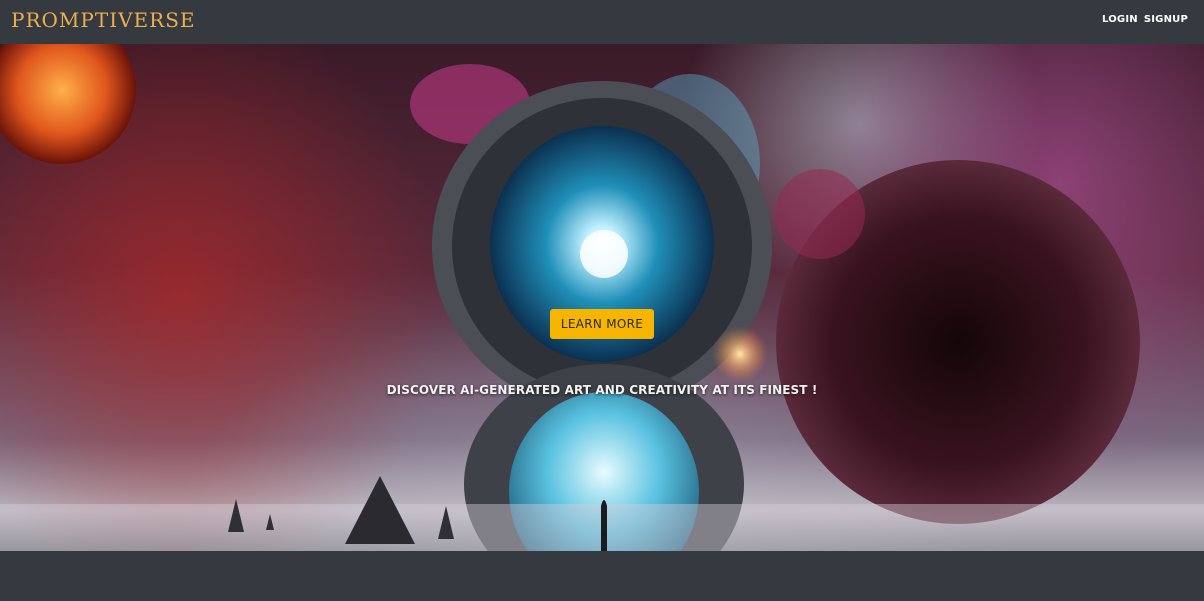 This screenshot has width=1204, height=601. What do you see at coordinates (820, 214) in the screenshot?
I see `nebula-cloud-red` at bounding box center [820, 214].